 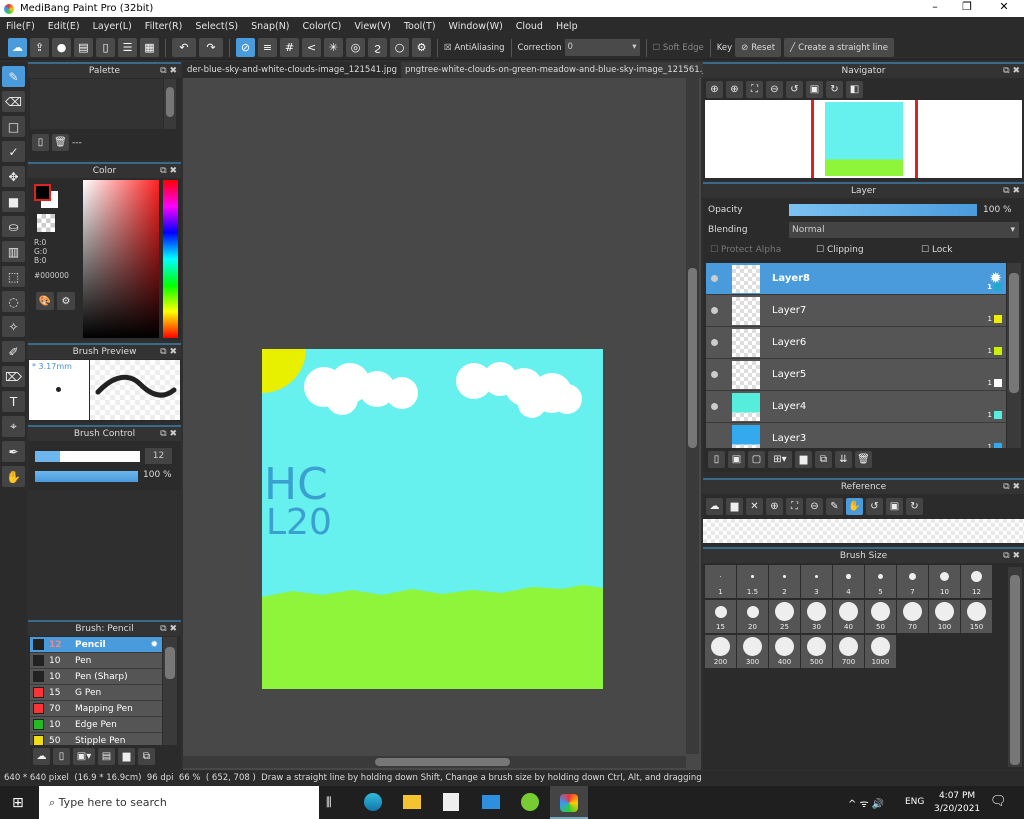 What do you see at coordinates (720, 616) in the screenshot?
I see `brush-size-option: 15` at bounding box center [720, 616].